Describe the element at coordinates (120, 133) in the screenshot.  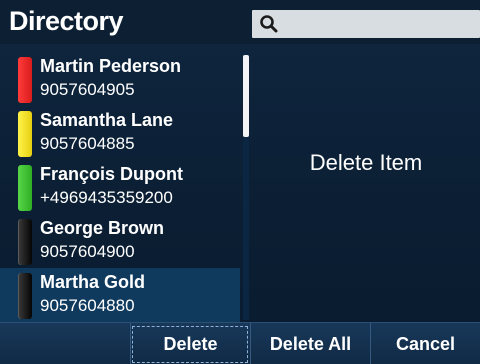
I see `contact-item: Samantha Lane 9057604885` at that location.